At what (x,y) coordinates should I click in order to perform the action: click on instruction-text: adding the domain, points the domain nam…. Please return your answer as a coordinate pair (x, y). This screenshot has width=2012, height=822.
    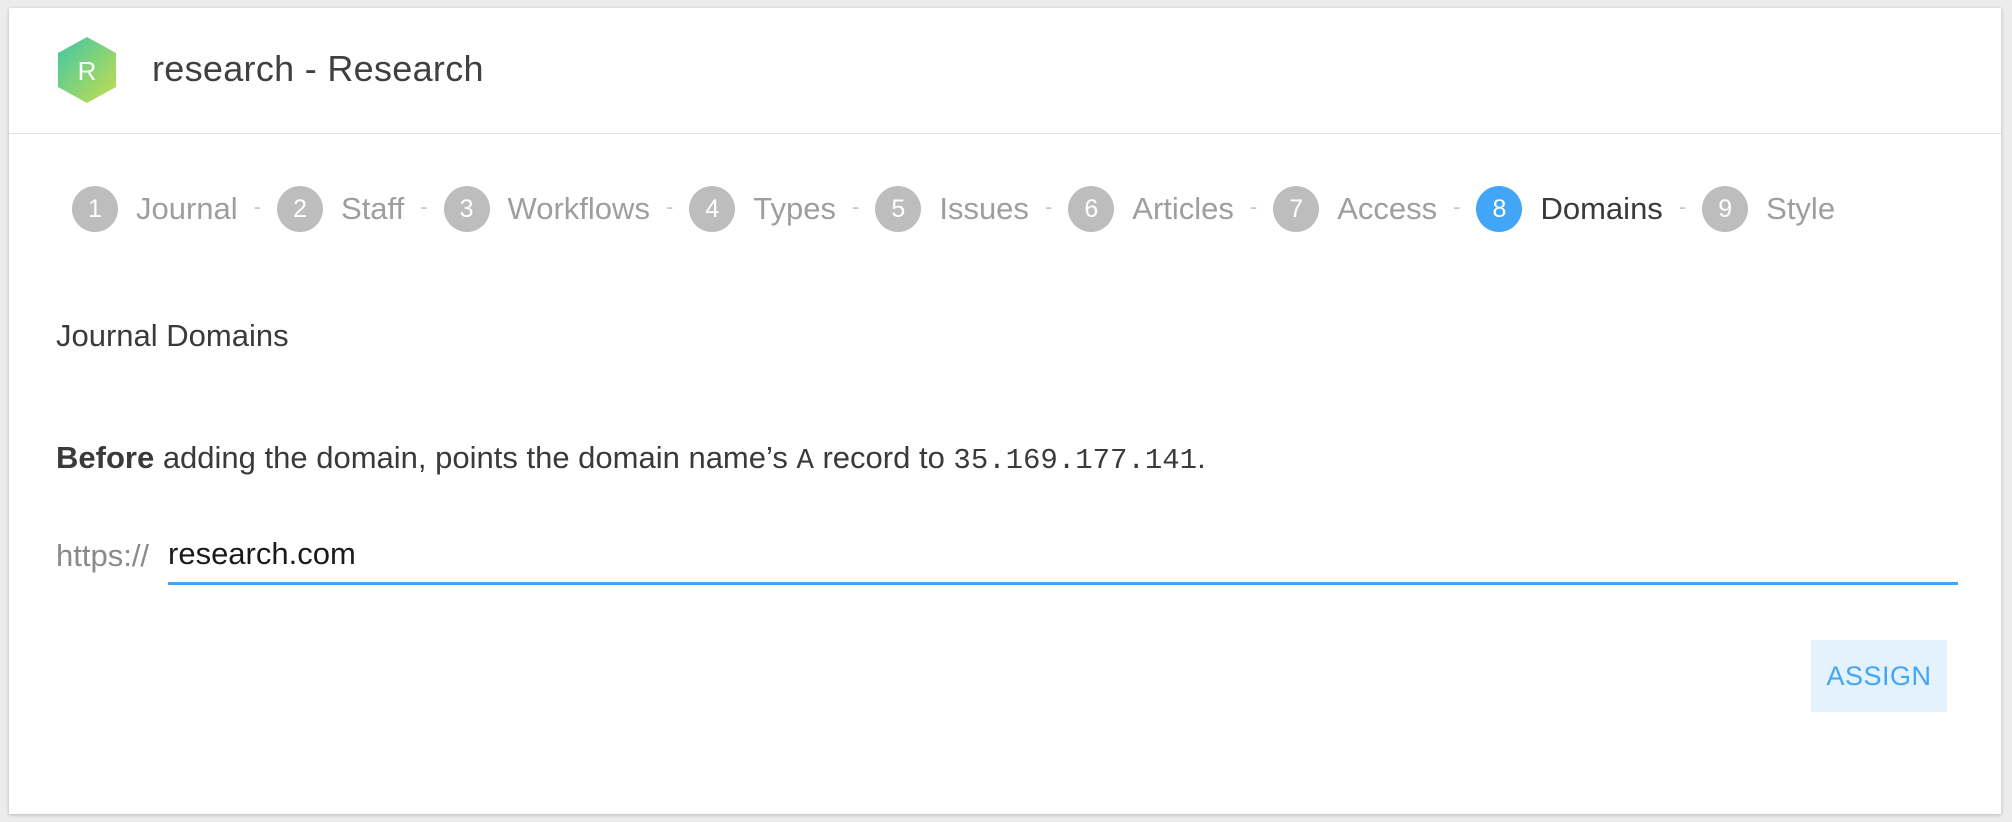
    Looking at the image, I should click on (475, 457).